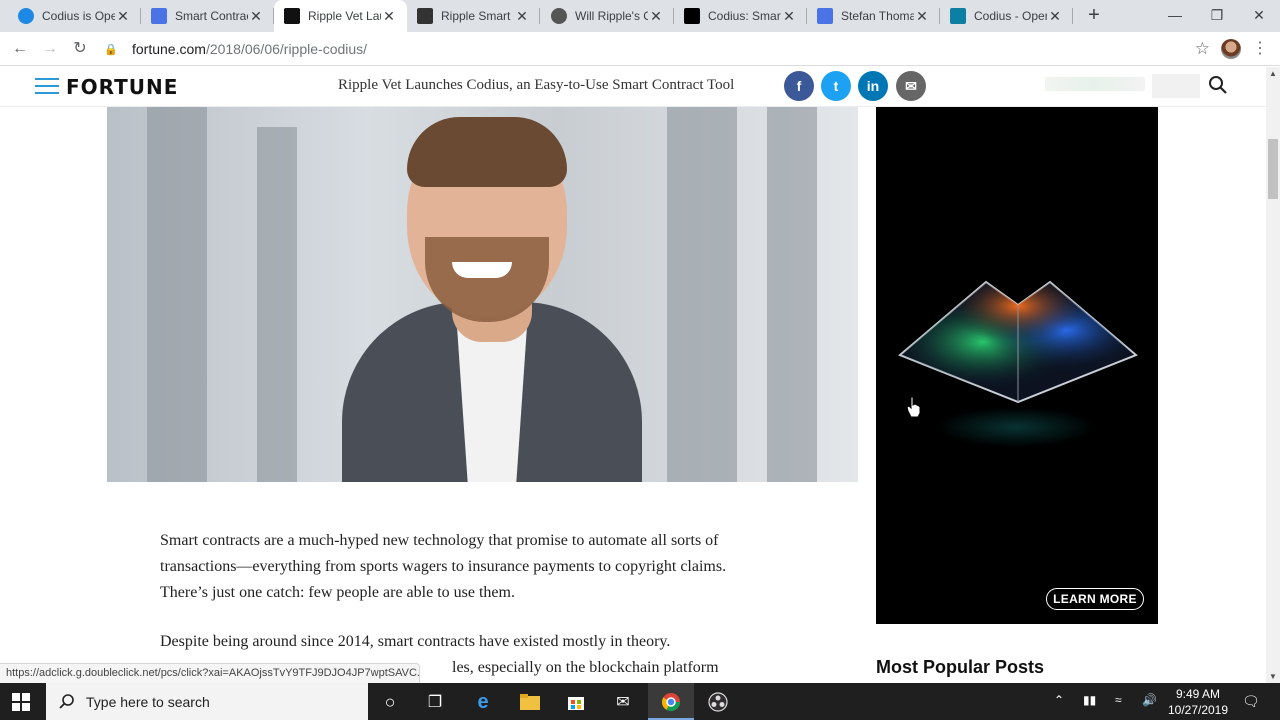 Image resolution: width=1280 pixels, height=720 pixels. Describe the element at coordinates (960, 667) in the screenshot. I see `most-popular-heading: Most Popular Posts` at that location.